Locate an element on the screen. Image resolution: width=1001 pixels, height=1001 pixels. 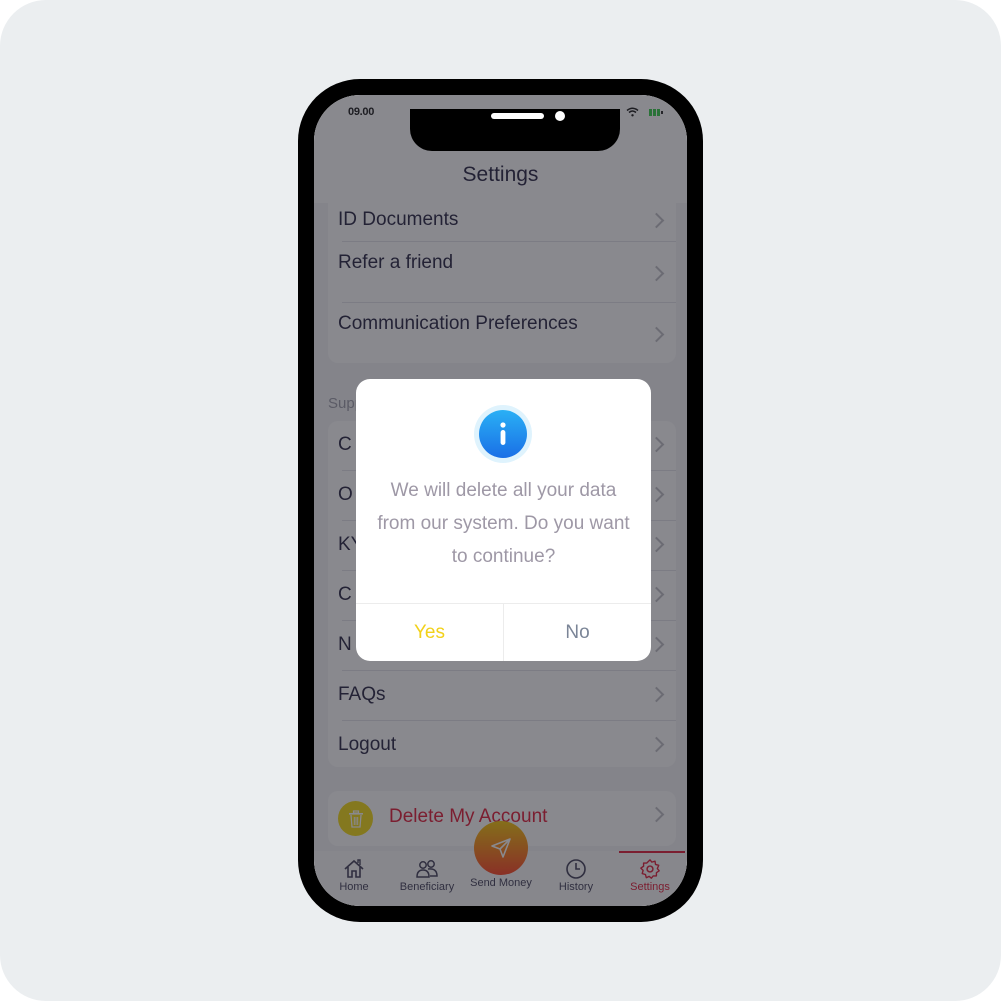
info-icon is located at coordinates (503, 434).